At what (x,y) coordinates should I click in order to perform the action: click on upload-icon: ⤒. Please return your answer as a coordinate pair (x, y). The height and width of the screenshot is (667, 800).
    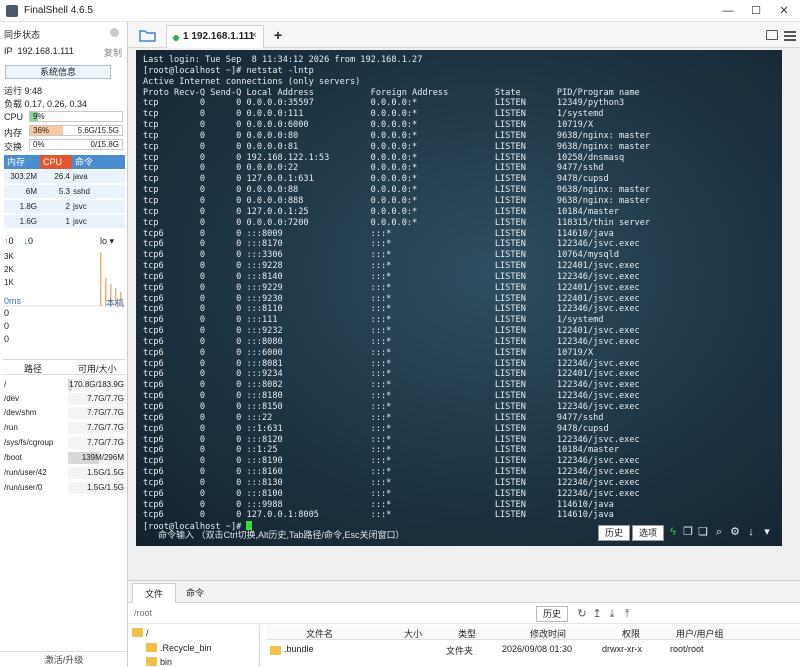
    Looking at the image, I should click on (627, 614).